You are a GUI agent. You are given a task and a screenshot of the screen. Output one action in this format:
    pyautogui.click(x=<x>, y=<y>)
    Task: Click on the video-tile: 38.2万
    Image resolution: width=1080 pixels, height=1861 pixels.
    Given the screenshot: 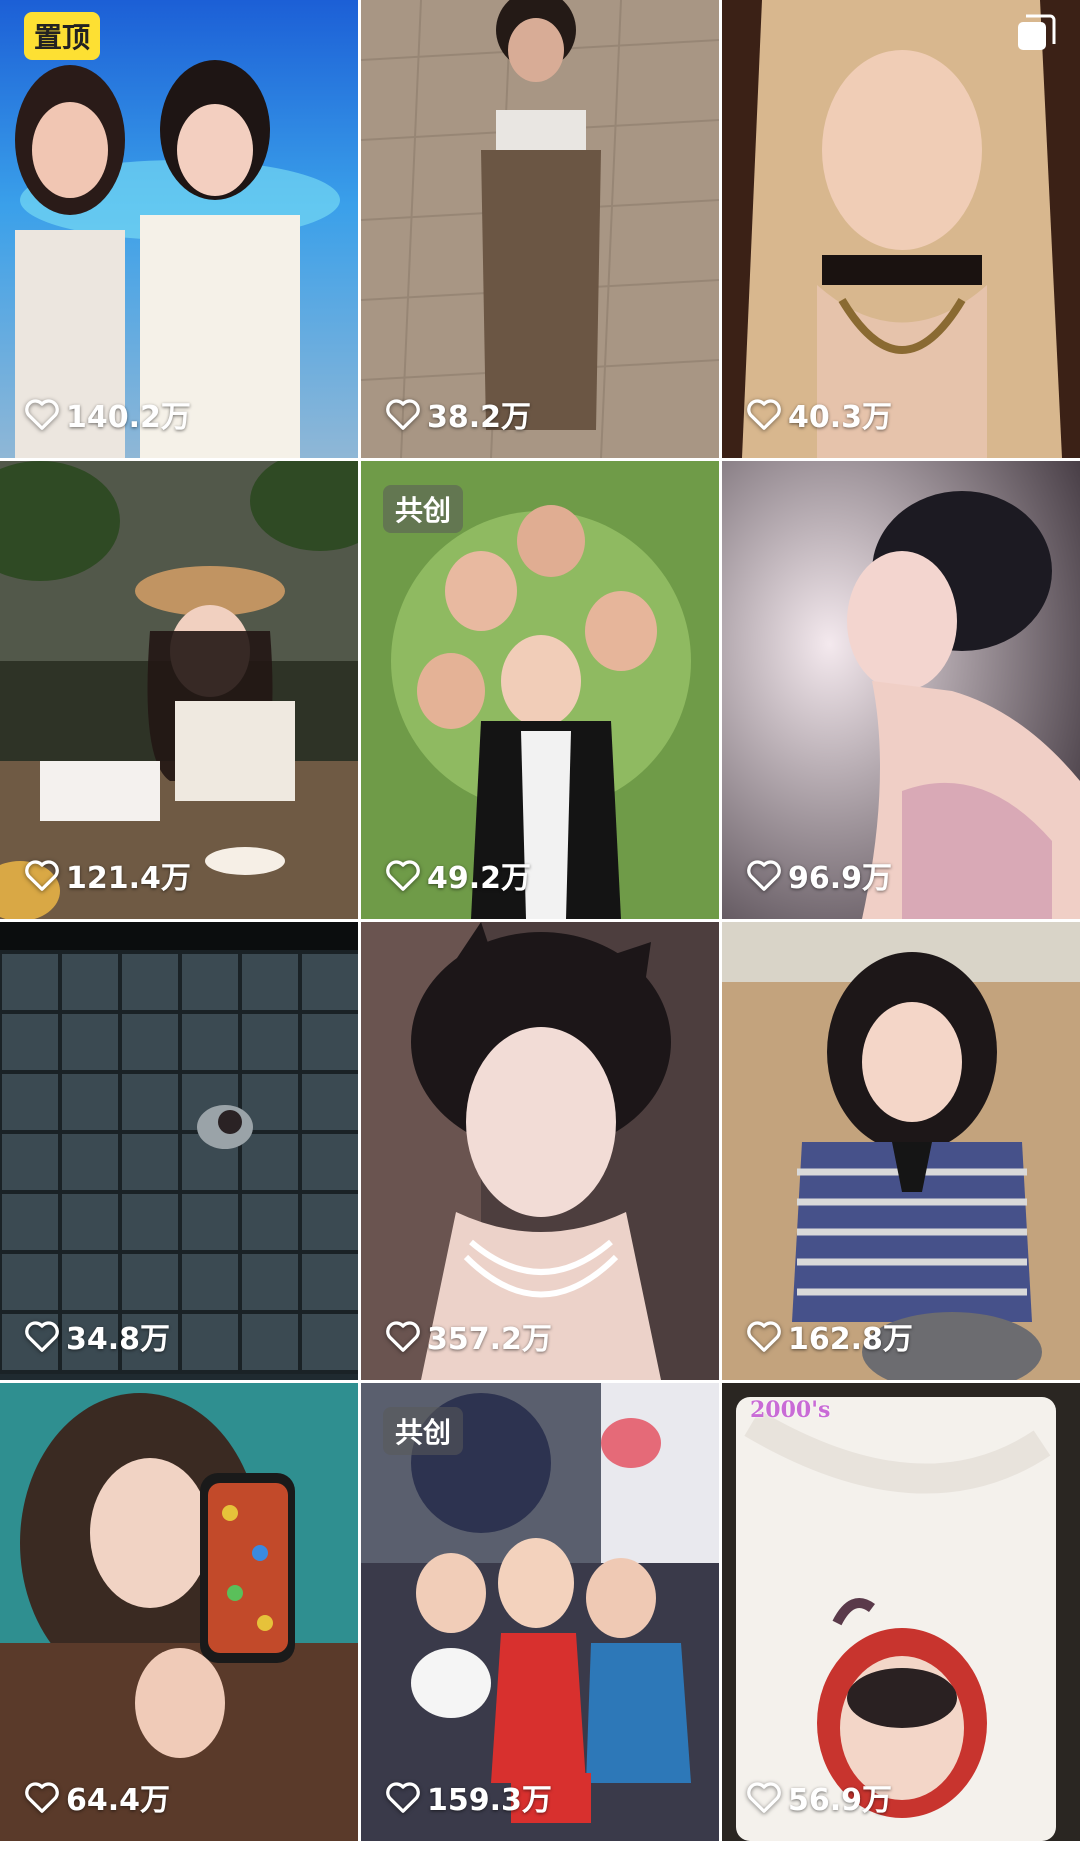 What is the action you would take?
    pyautogui.click(x=540, y=229)
    